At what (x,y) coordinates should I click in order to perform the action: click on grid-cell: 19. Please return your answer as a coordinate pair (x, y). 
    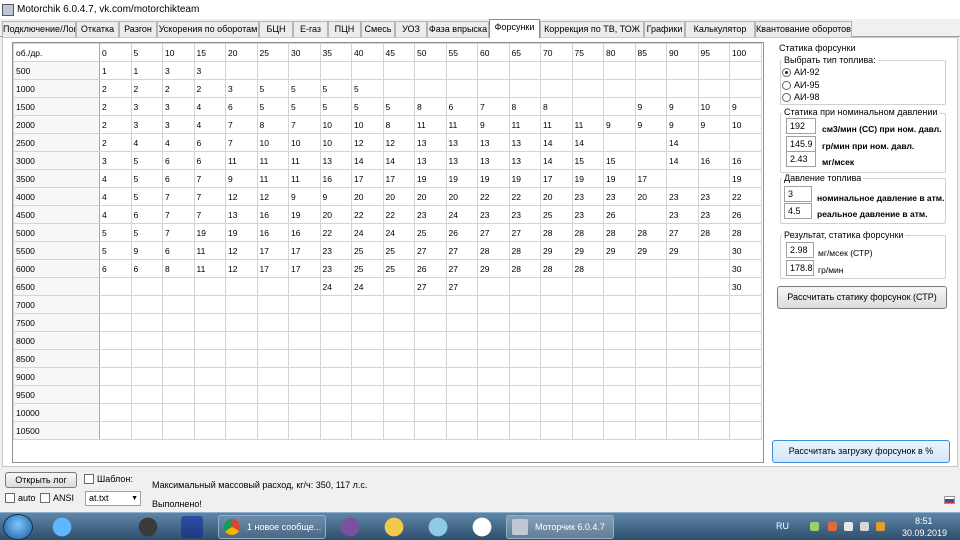
    Looking at the image, I should click on (619, 178).